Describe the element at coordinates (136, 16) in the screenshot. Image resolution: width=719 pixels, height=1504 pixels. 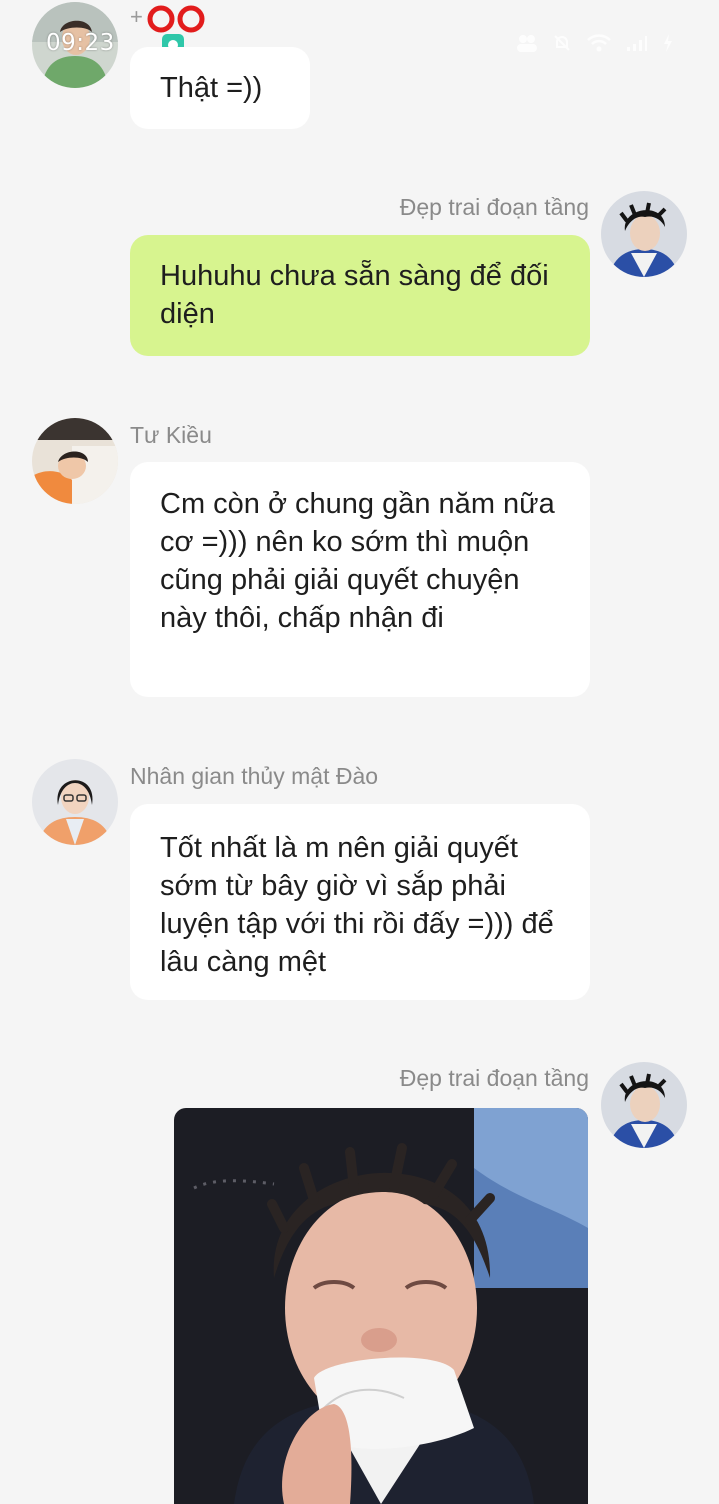
I see `header-plus: +` at that location.